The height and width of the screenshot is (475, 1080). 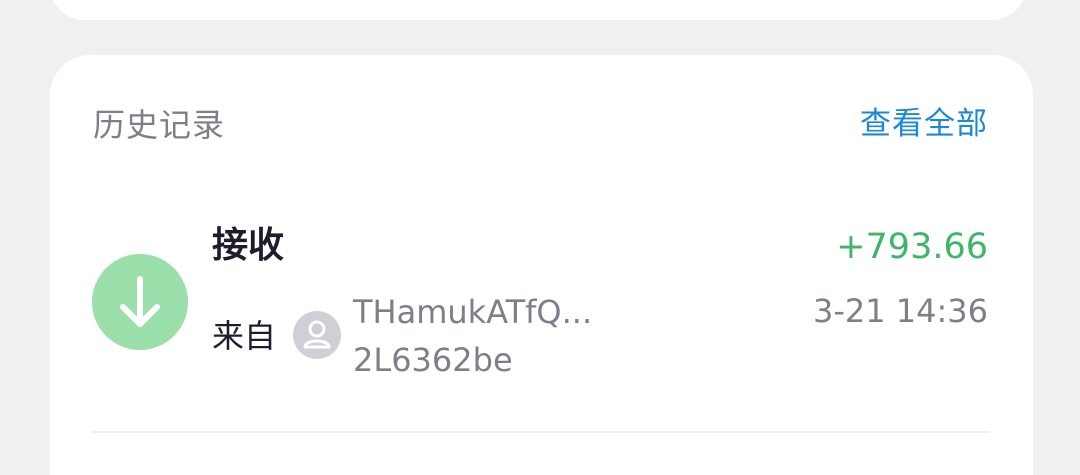 What do you see at coordinates (541, 432) in the screenshot?
I see `divider` at bounding box center [541, 432].